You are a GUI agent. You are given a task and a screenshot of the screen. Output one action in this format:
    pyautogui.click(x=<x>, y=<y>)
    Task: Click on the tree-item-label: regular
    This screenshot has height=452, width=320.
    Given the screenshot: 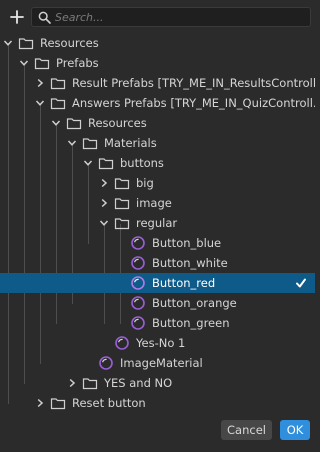 What is the action you would take?
    pyautogui.click(x=157, y=223)
    